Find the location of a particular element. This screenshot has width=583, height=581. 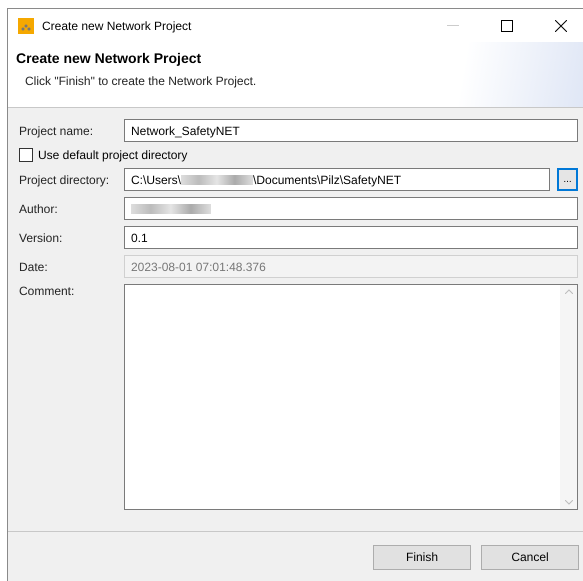

dialog-button: Cancel is located at coordinates (530, 557).